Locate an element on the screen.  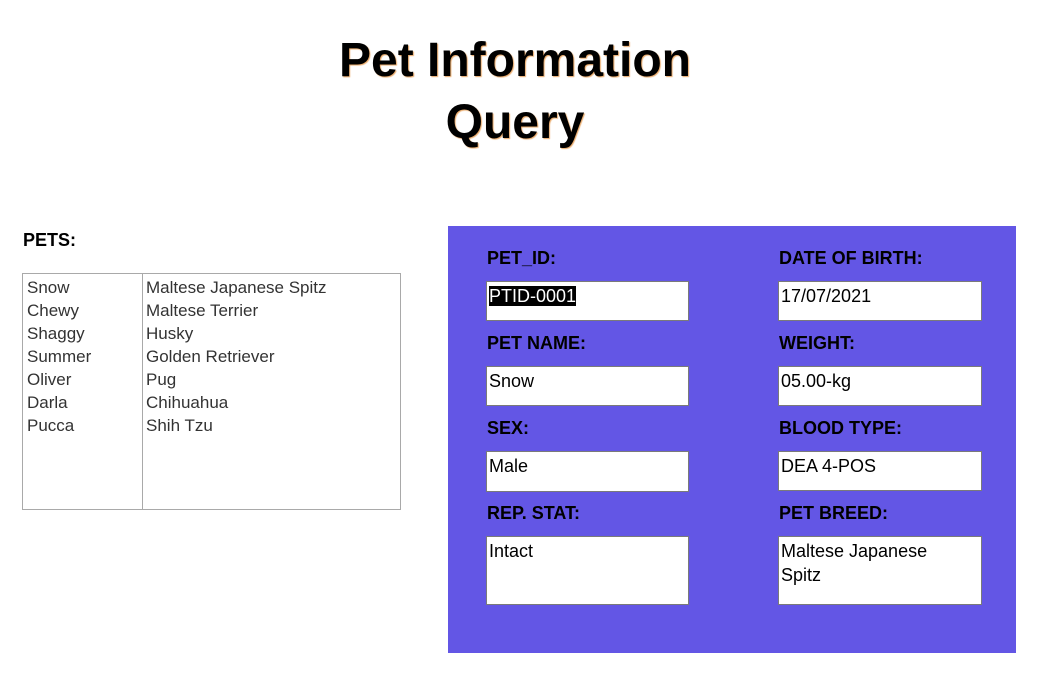
pet-id-value: PTID-0001 is located at coordinates (533, 296).